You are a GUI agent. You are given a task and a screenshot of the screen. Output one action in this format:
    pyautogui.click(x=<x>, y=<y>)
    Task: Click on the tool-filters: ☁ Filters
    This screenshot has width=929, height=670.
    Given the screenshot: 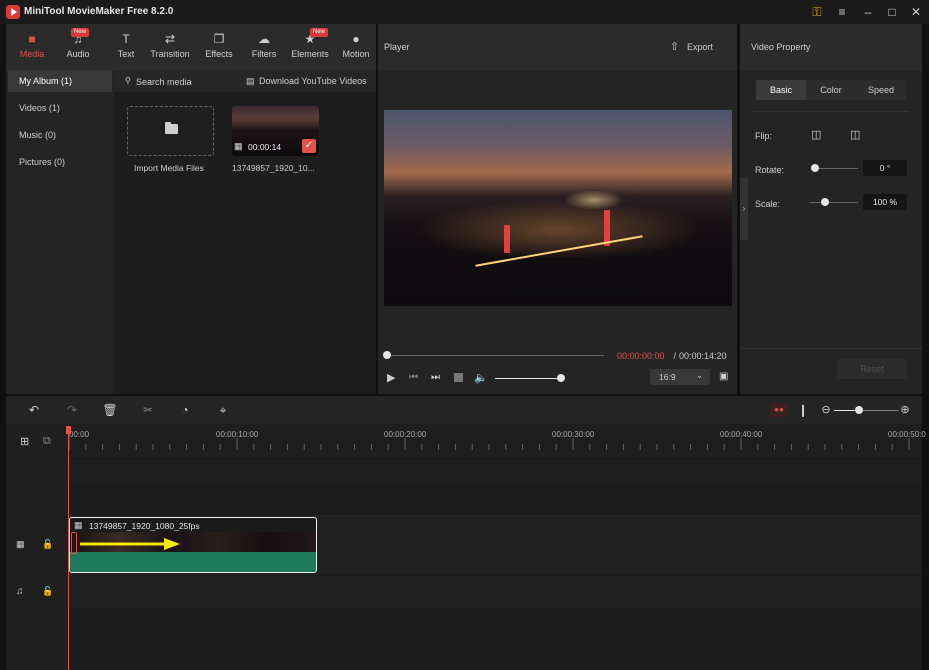 What is the action you would take?
    pyautogui.click(x=264, y=48)
    